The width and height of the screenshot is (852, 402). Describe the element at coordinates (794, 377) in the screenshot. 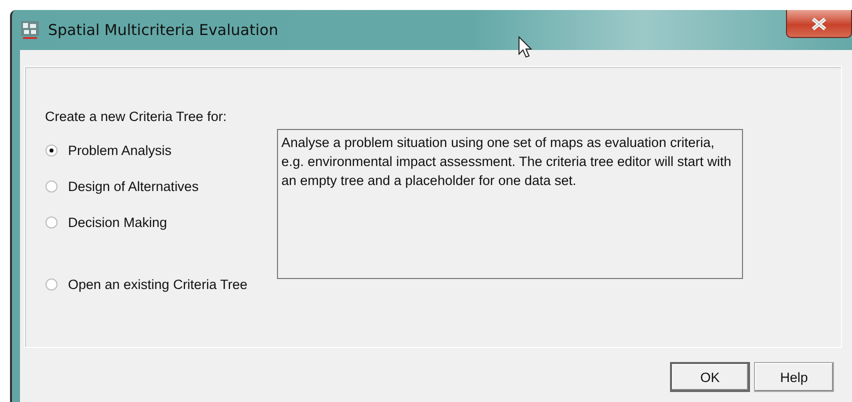

I see `dialog-button: Help` at that location.